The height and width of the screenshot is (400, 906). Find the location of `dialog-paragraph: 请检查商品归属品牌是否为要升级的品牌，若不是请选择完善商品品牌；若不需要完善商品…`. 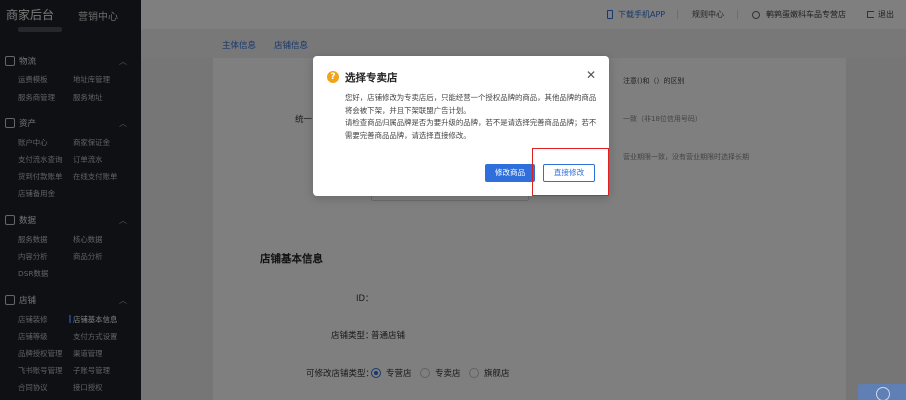

dialog-paragraph: 请检查商品归属品牌是否为要升级的品牌，若不是请选择完善商品品牌；若不需要完善商品… is located at coordinates (471, 129).